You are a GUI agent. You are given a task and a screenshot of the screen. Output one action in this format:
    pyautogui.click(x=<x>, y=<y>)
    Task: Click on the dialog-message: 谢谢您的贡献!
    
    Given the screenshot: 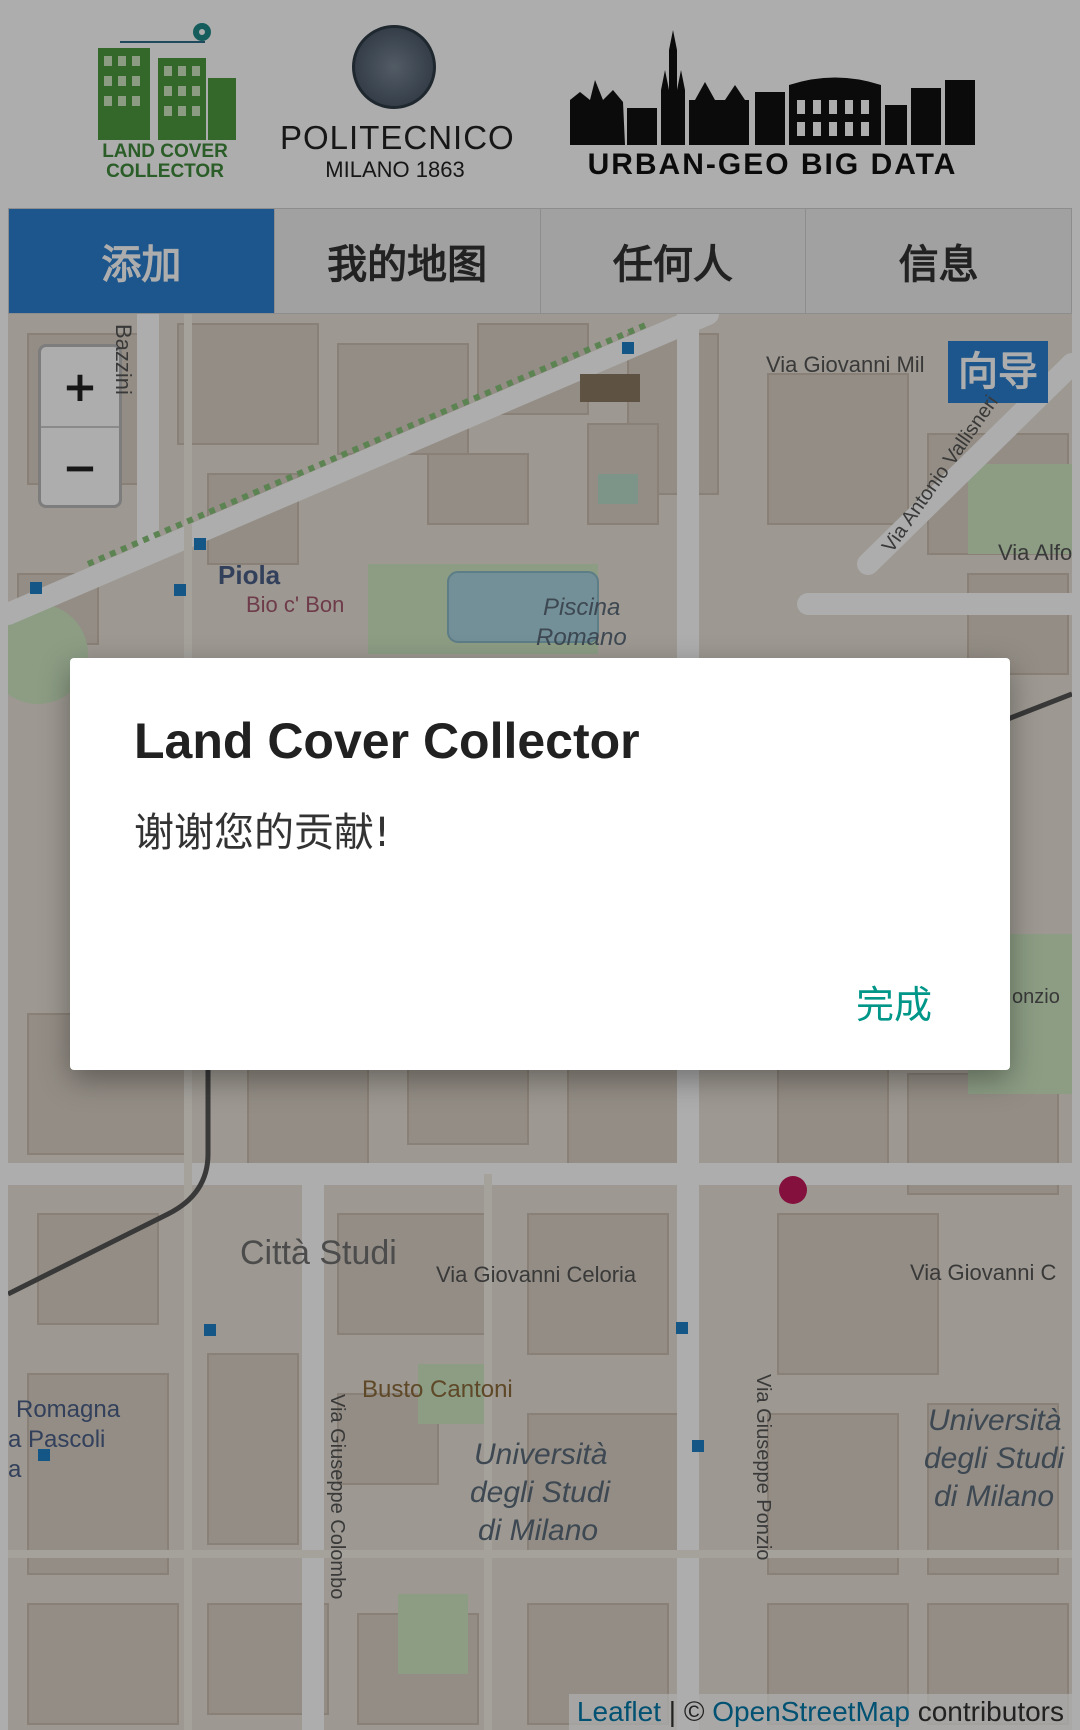 What is the action you would take?
    pyautogui.click(x=262, y=833)
    